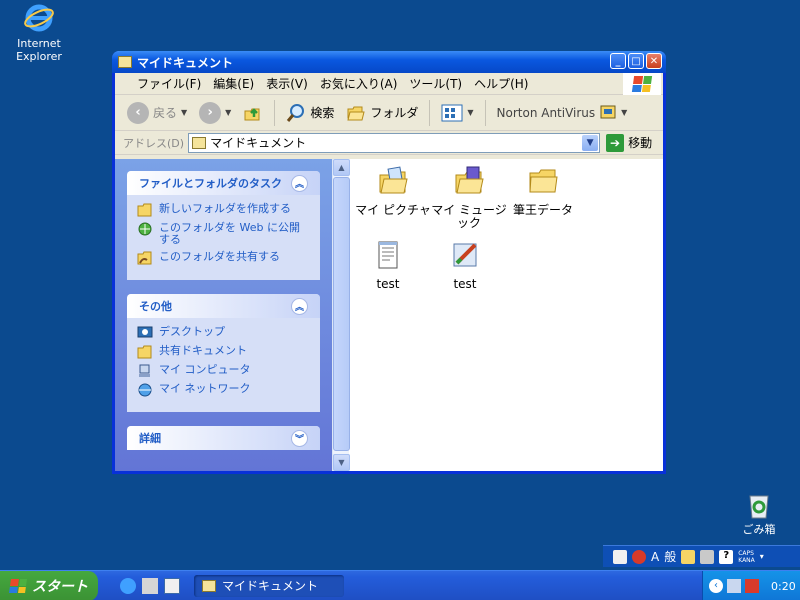  Describe the element at coordinates (762, 556) in the screenshot. I see `language-bar-options-icon: ▾` at that location.